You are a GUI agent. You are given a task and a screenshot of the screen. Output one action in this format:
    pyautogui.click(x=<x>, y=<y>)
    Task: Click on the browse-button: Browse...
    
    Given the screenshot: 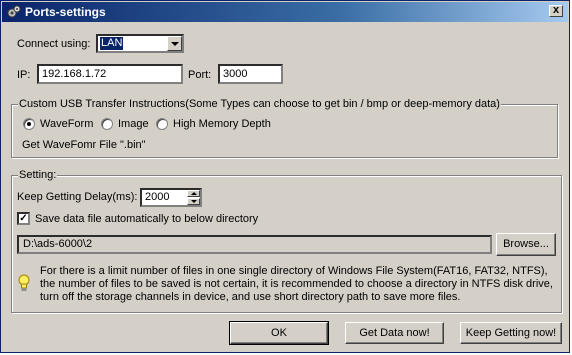 What is the action you would take?
    pyautogui.click(x=526, y=244)
    